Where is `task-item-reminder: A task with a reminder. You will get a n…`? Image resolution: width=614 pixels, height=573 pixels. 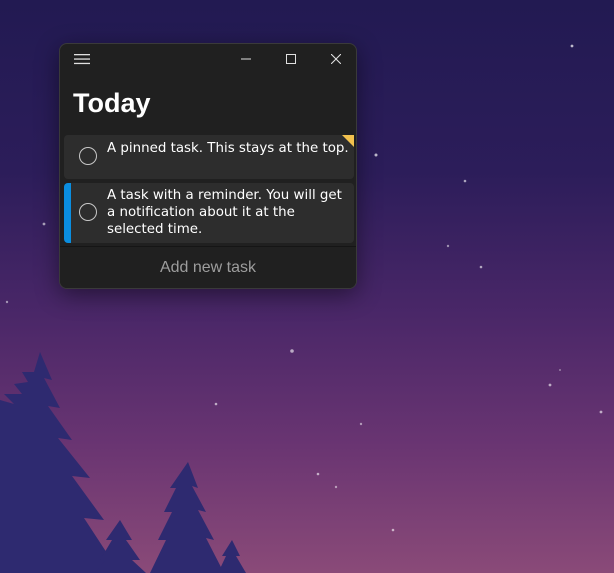 task-item-reminder: A task with a reminder. You will get a n… is located at coordinates (209, 213).